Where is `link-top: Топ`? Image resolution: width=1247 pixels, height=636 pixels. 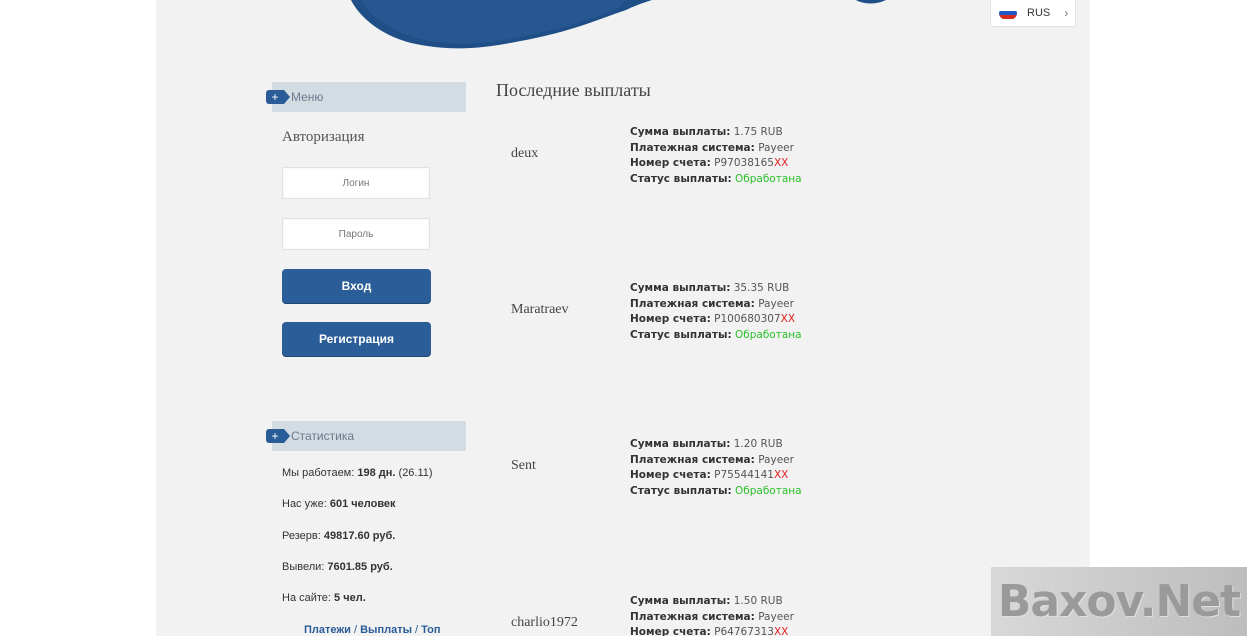
link-top: Топ is located at coordinates (430, 630).